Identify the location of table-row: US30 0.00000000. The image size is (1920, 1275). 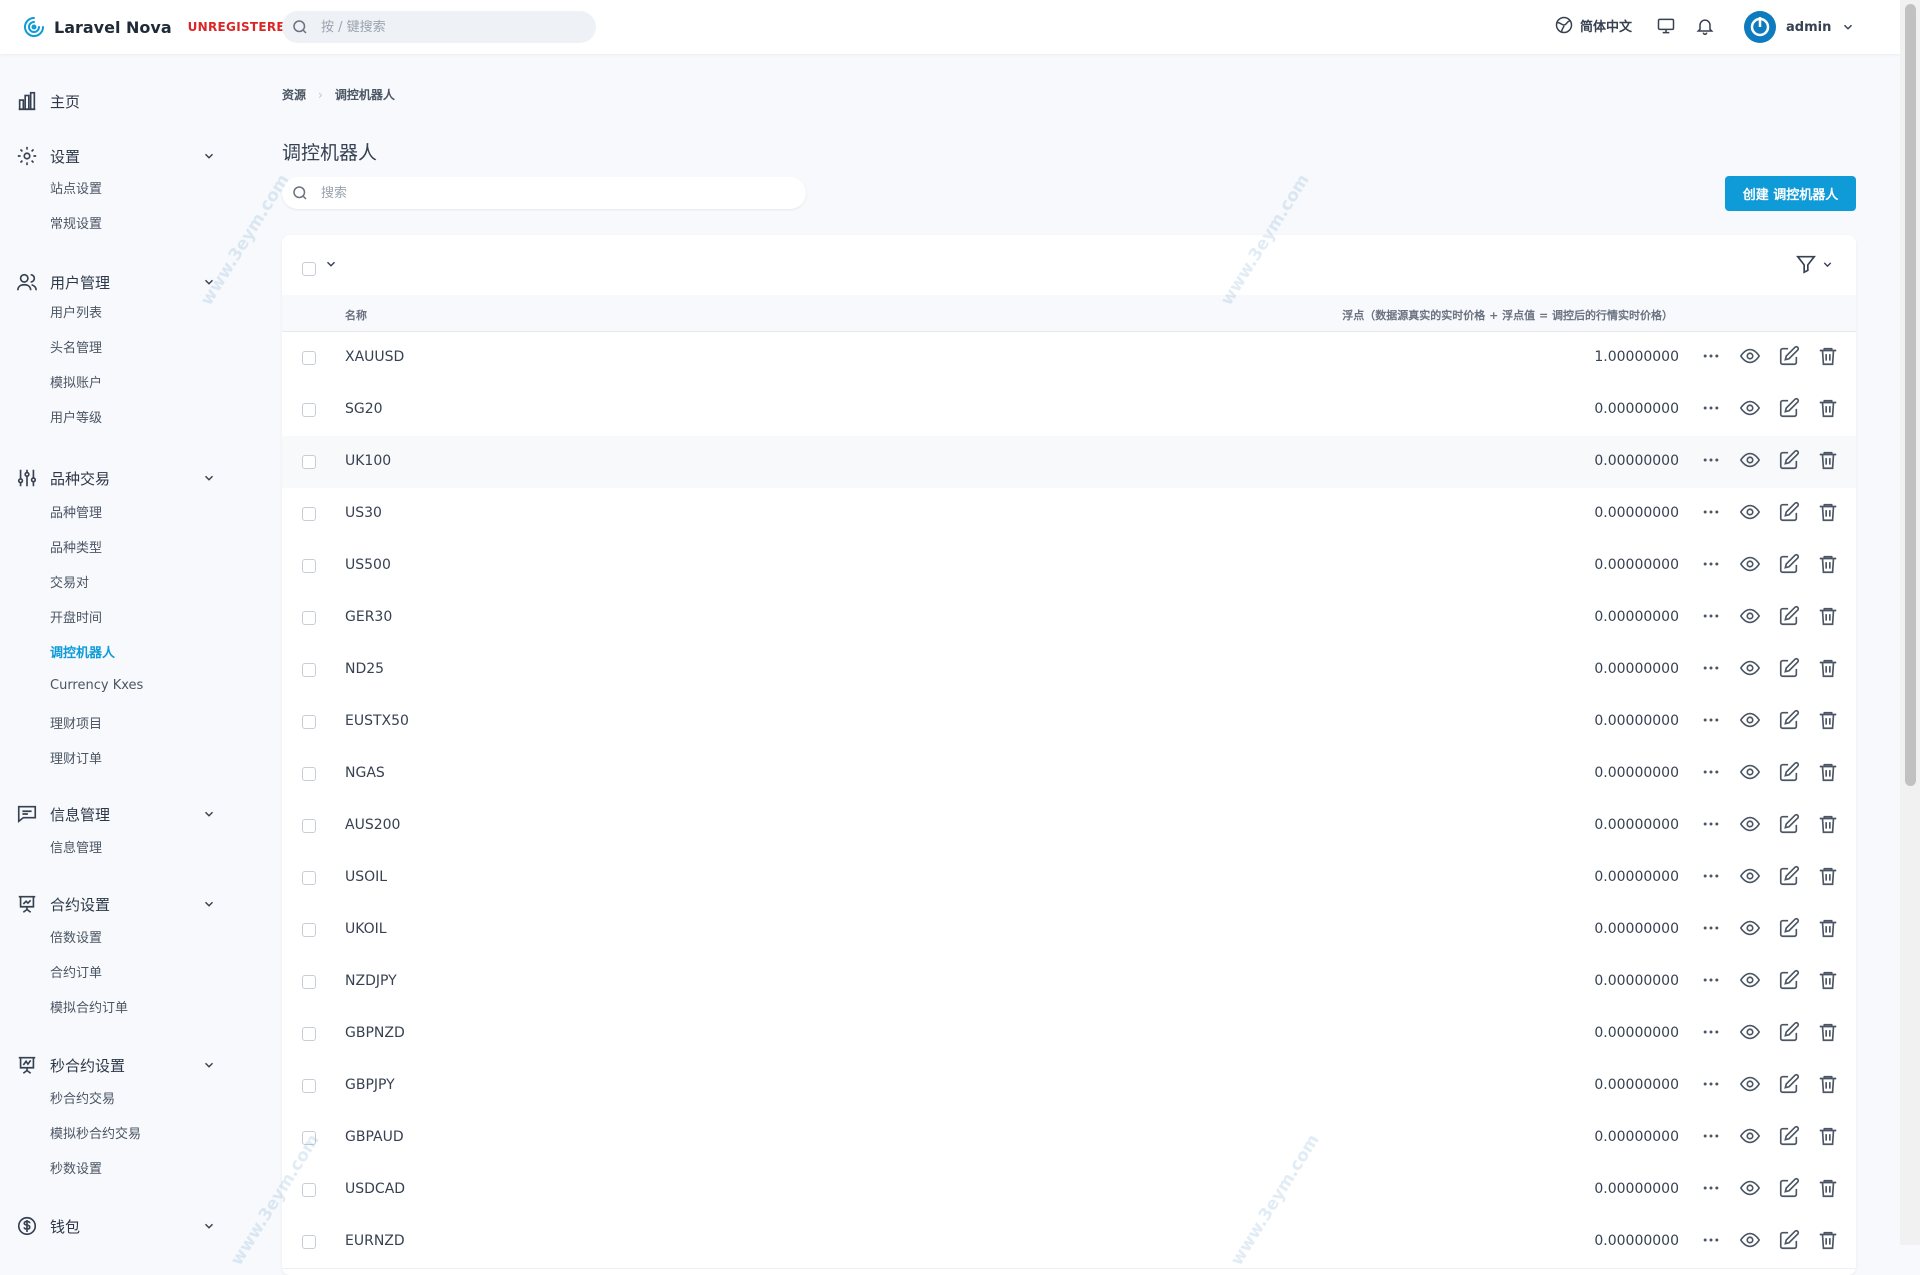
(1069, 514).